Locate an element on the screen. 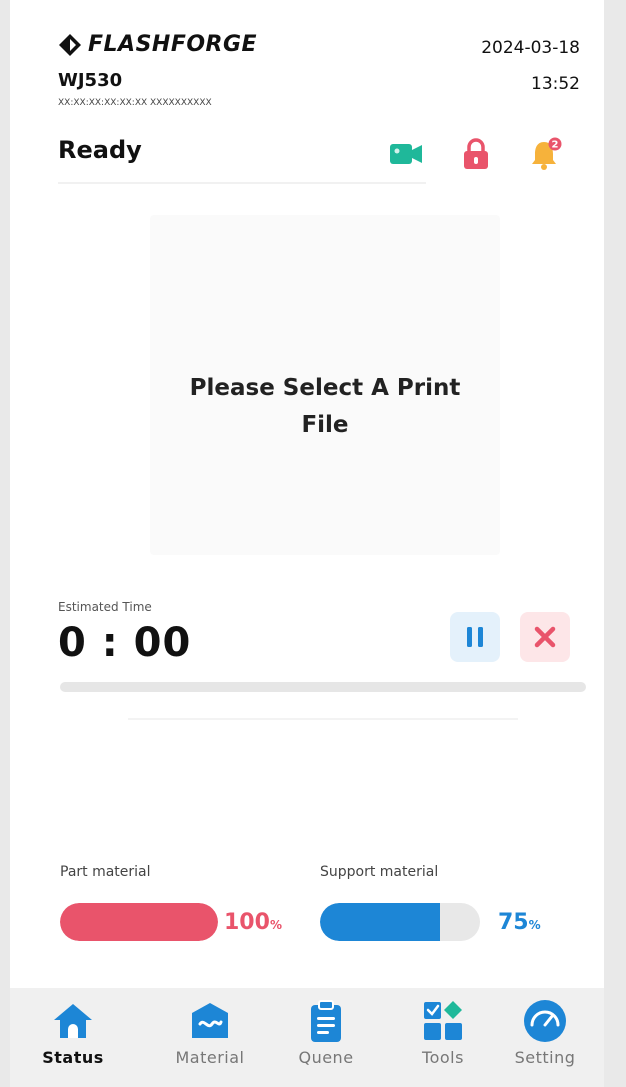 The height and width of the screenshot is (1087, 626). close-icon is located at coordinates (545, 637).